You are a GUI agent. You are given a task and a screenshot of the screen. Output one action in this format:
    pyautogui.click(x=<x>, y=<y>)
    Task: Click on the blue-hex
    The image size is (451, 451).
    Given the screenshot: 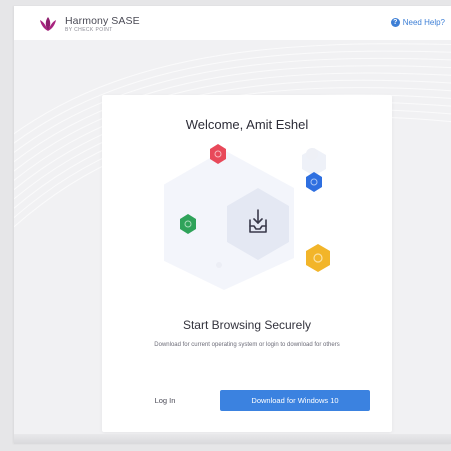 What is the action you would take?
    pyautogui.click(x=314, y=182)
    